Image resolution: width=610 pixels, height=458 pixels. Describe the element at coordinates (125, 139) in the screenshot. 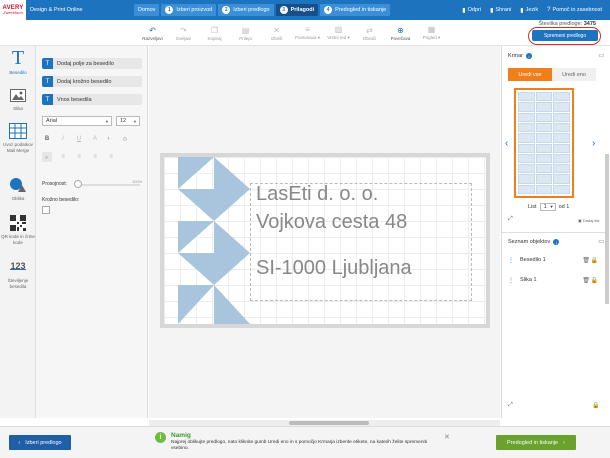

I see `settings-icon: ⚙` at that location.